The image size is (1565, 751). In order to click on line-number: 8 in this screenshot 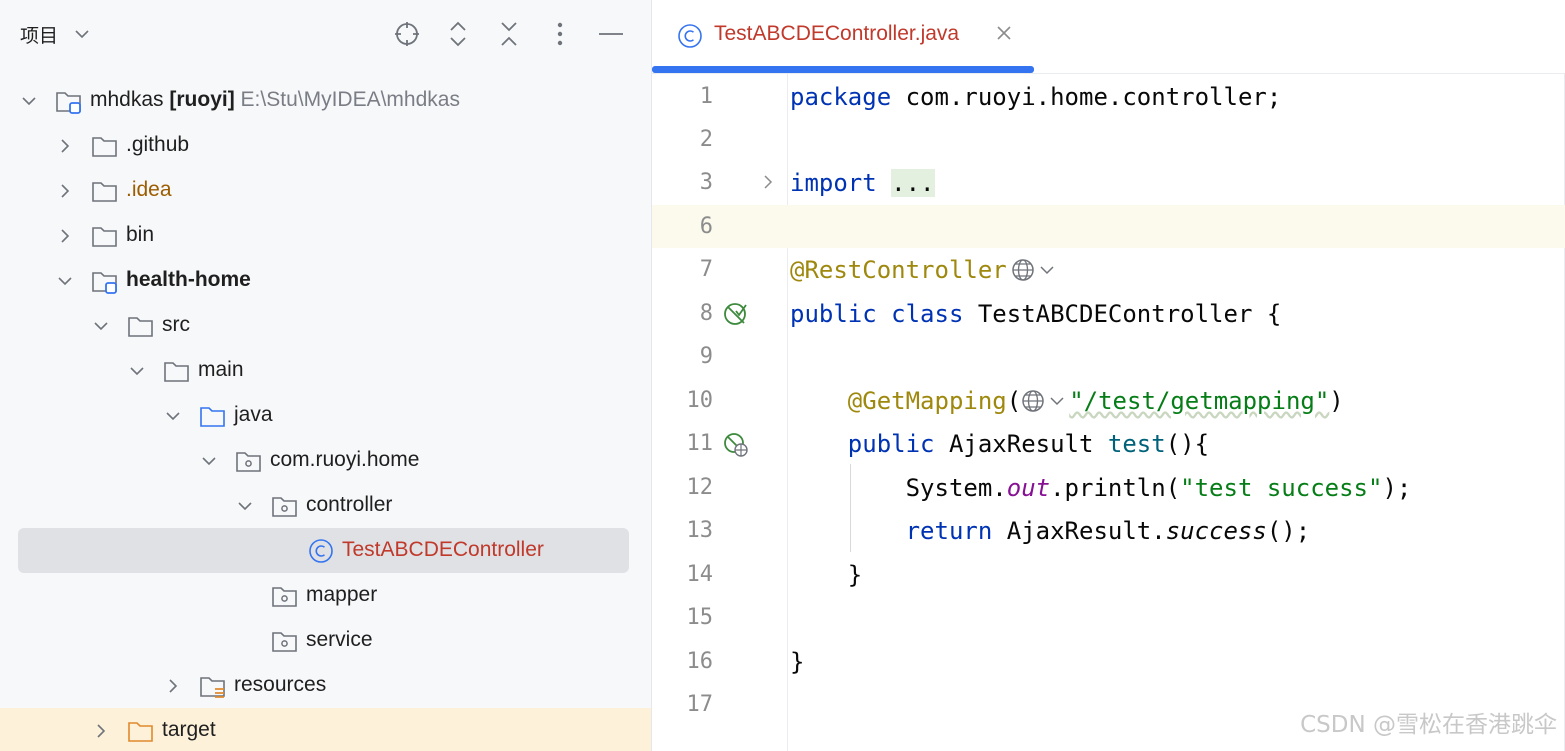, I will do `click(682, 314)`.